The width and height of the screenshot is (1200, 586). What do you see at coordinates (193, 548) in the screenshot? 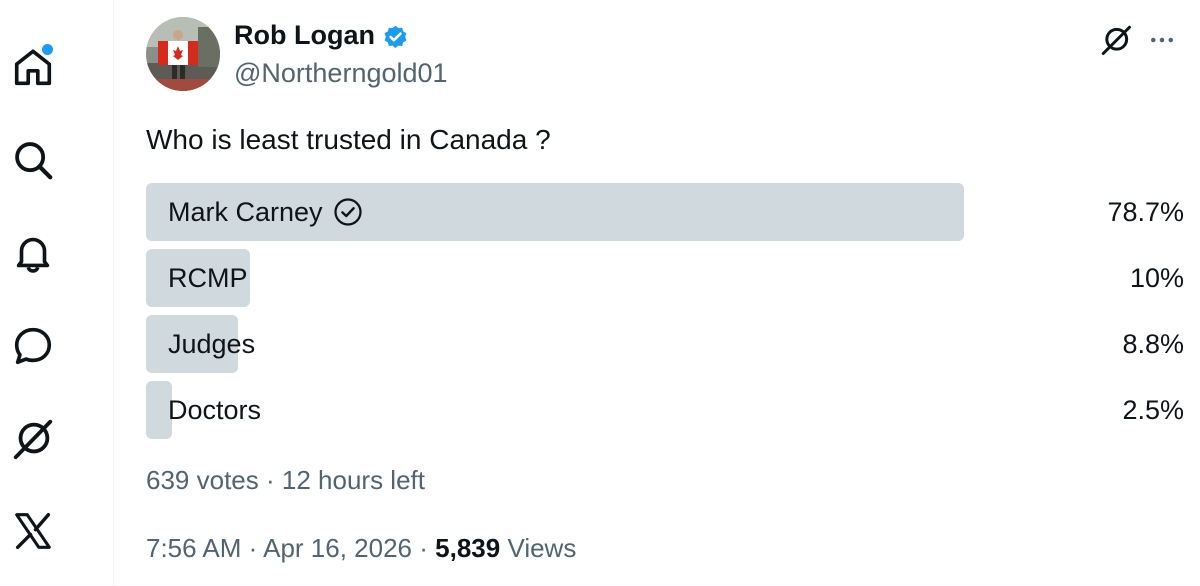
I see `post-time: 7:56 AM` at bounding box center [193, 548].